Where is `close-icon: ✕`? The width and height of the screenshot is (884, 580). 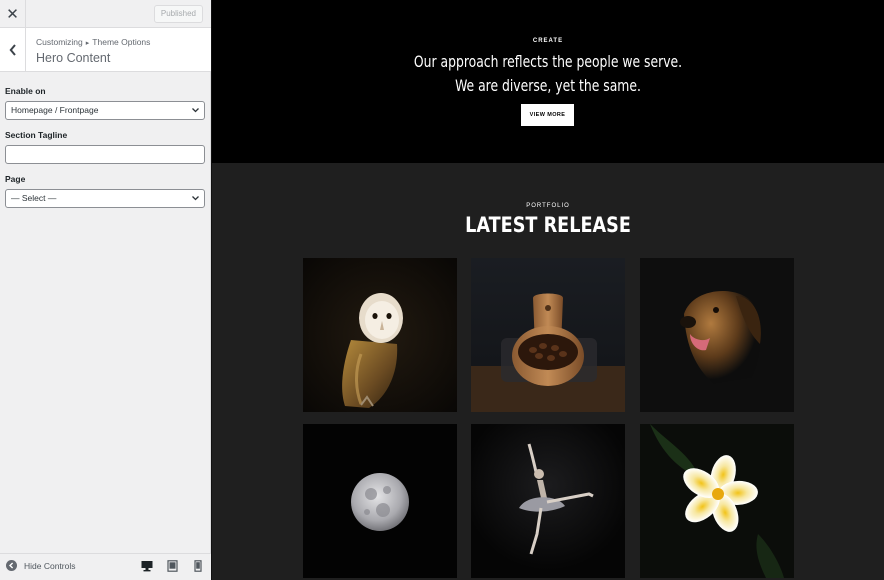
close-icon: ✕ is located at coordinates (13, 13).